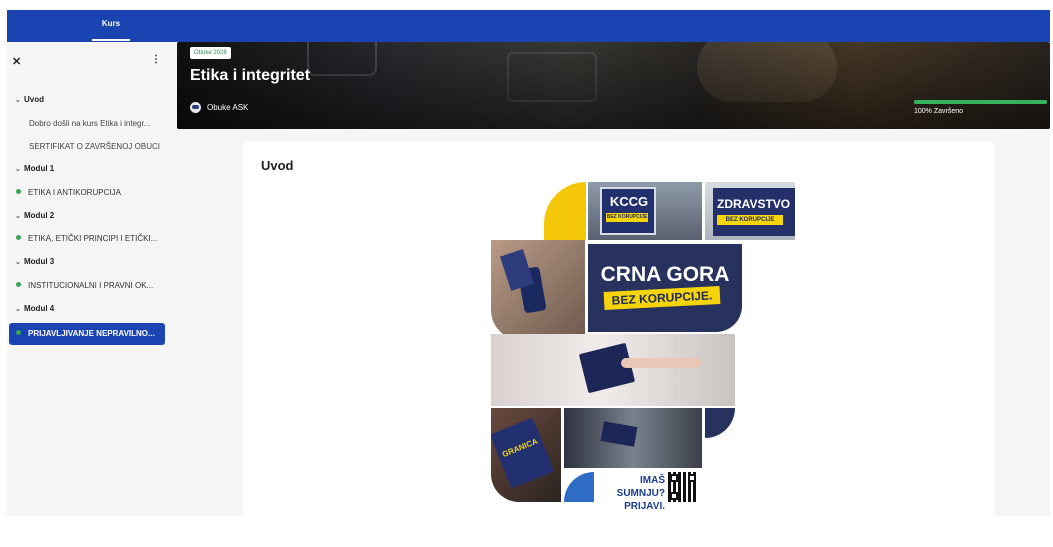 The height and width of the screenshot is (547, 1053). I want to click on top-nav-bar: Kurs, so click(528, 26).